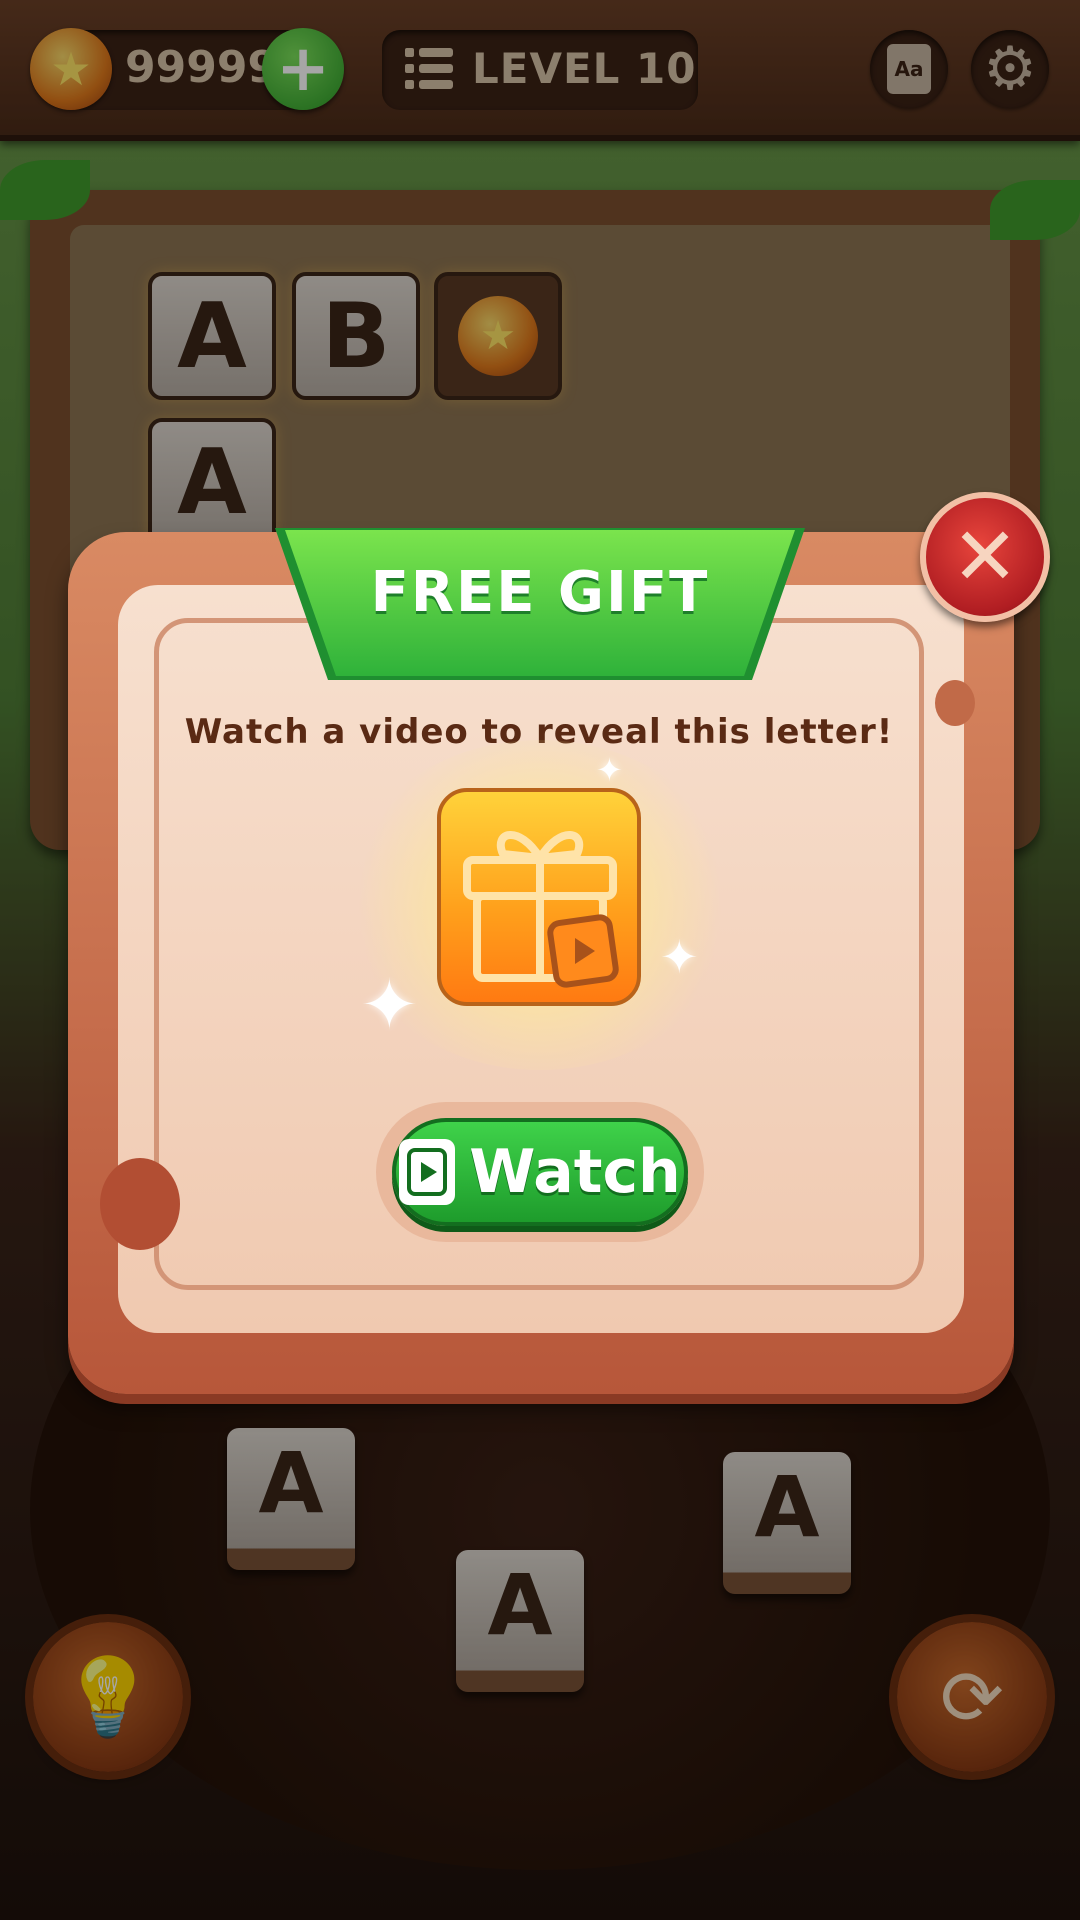  I want to click on watch-button-label: Watch, so click(575, 1172).